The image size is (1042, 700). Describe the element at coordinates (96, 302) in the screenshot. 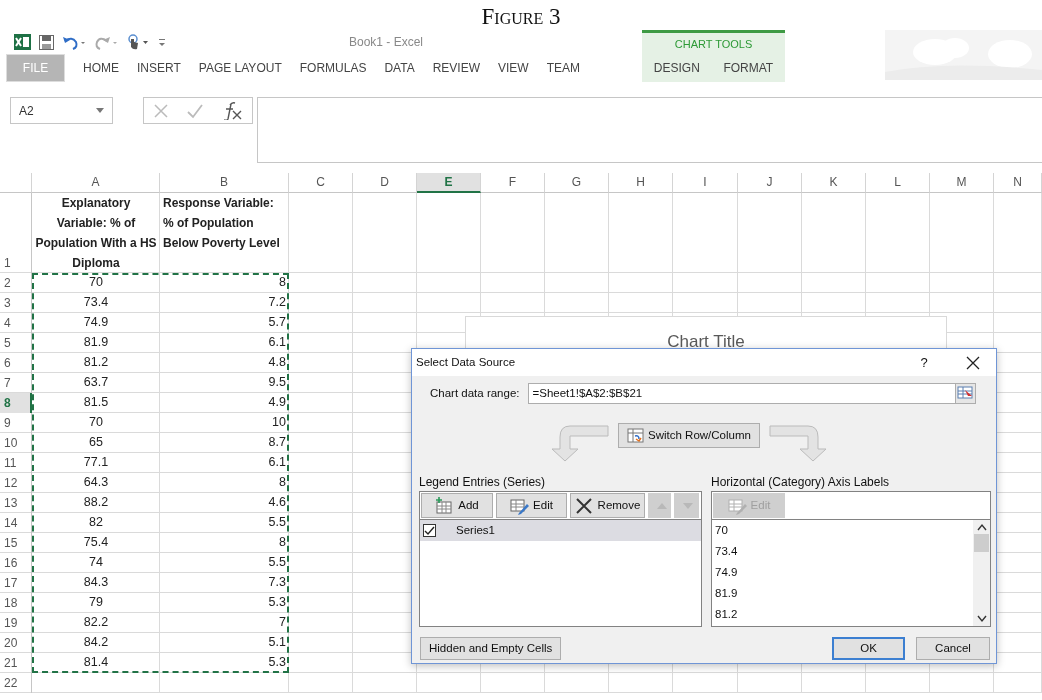

I see `table-cell-text: 73.4` at that location.